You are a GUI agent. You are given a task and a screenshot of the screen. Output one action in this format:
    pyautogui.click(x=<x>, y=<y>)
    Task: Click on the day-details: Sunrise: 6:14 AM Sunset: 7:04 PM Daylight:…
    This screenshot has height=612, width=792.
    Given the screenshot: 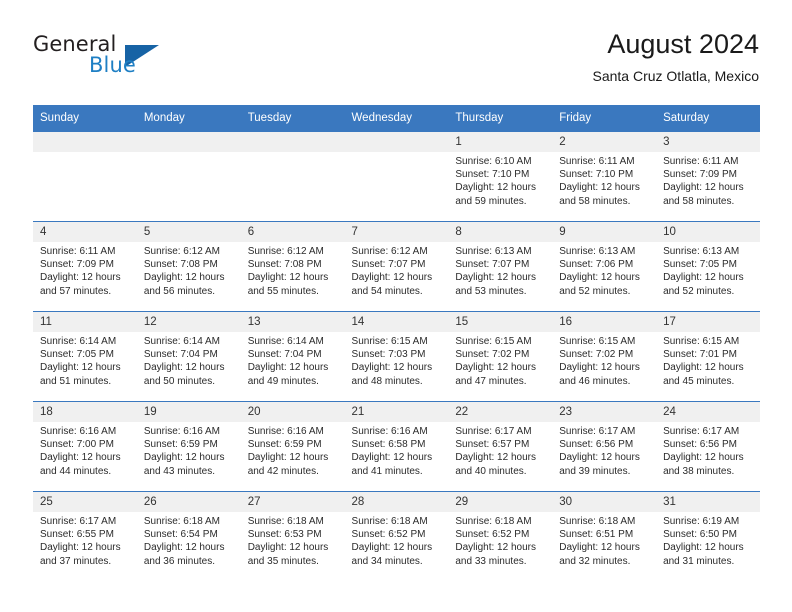 What is the action you would take?
    pyautogui.click(x=189, y=360)
    